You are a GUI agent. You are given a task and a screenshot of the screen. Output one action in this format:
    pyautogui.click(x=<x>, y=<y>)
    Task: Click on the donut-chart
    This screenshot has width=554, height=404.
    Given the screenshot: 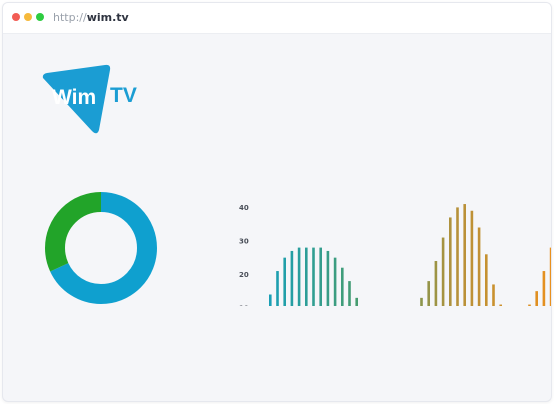 What is the action you would take?
    pyautogui.click(x=101, y=248)
    